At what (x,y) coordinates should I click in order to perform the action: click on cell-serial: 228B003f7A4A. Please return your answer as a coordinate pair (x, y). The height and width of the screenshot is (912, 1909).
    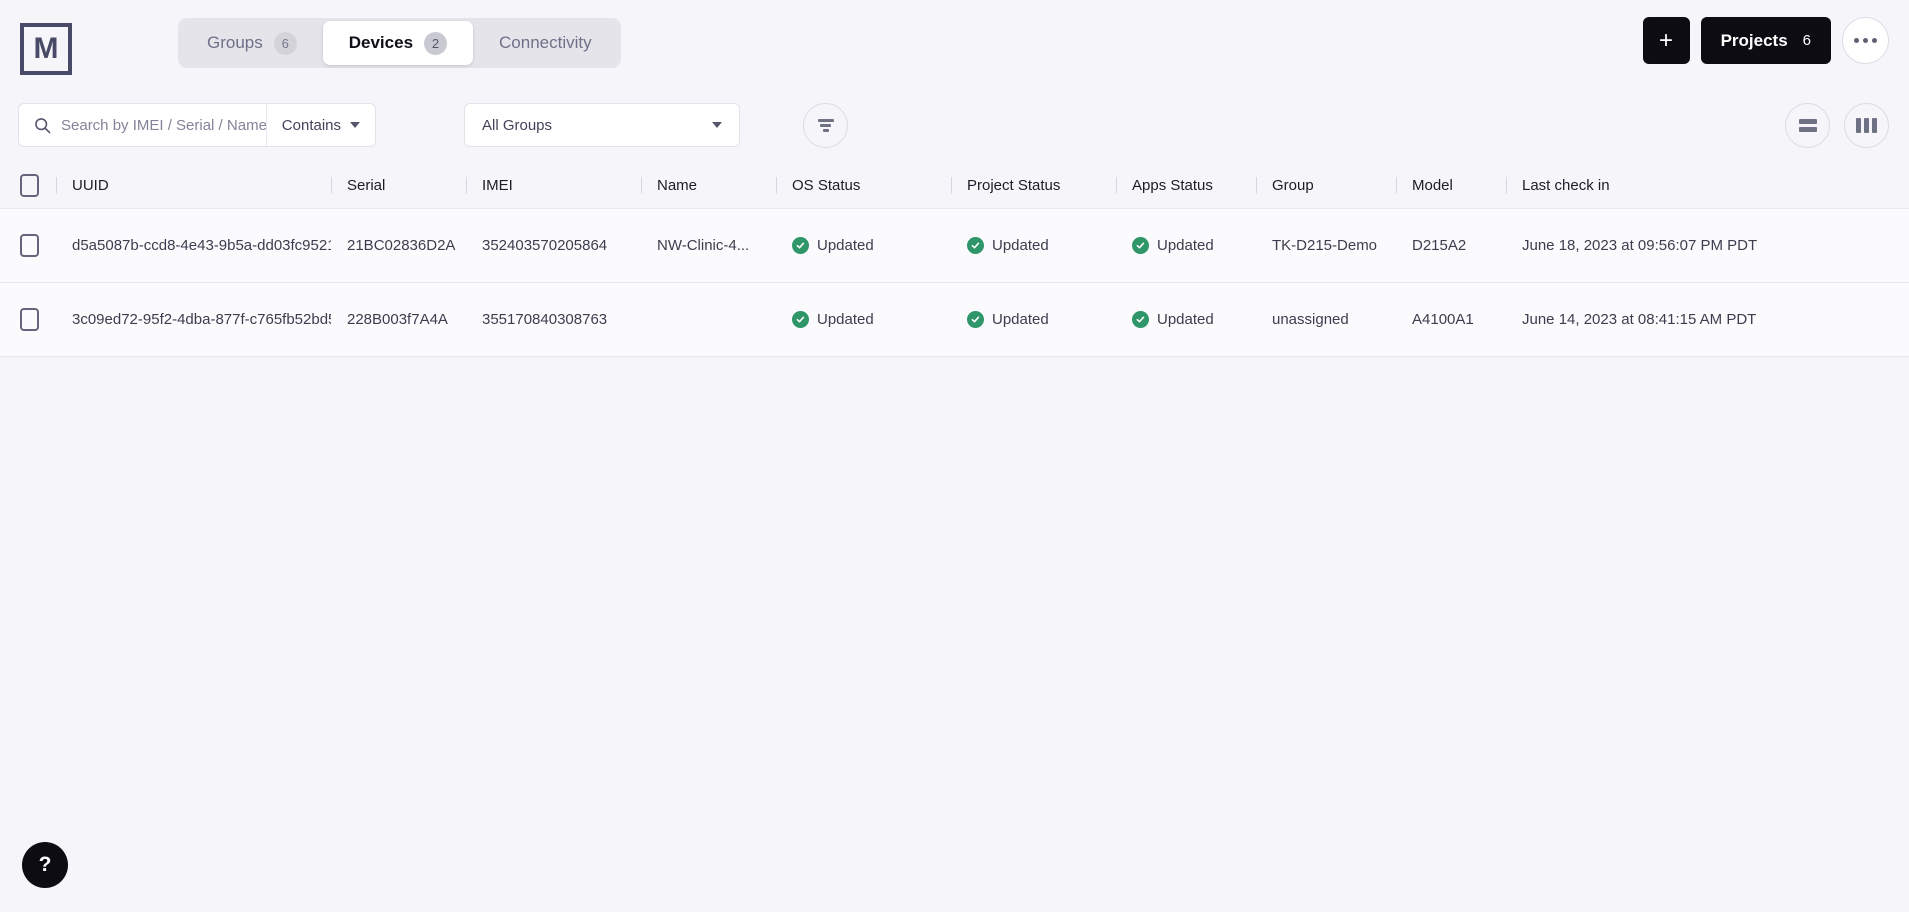
    Looking at the image, I should click on (398, 319).